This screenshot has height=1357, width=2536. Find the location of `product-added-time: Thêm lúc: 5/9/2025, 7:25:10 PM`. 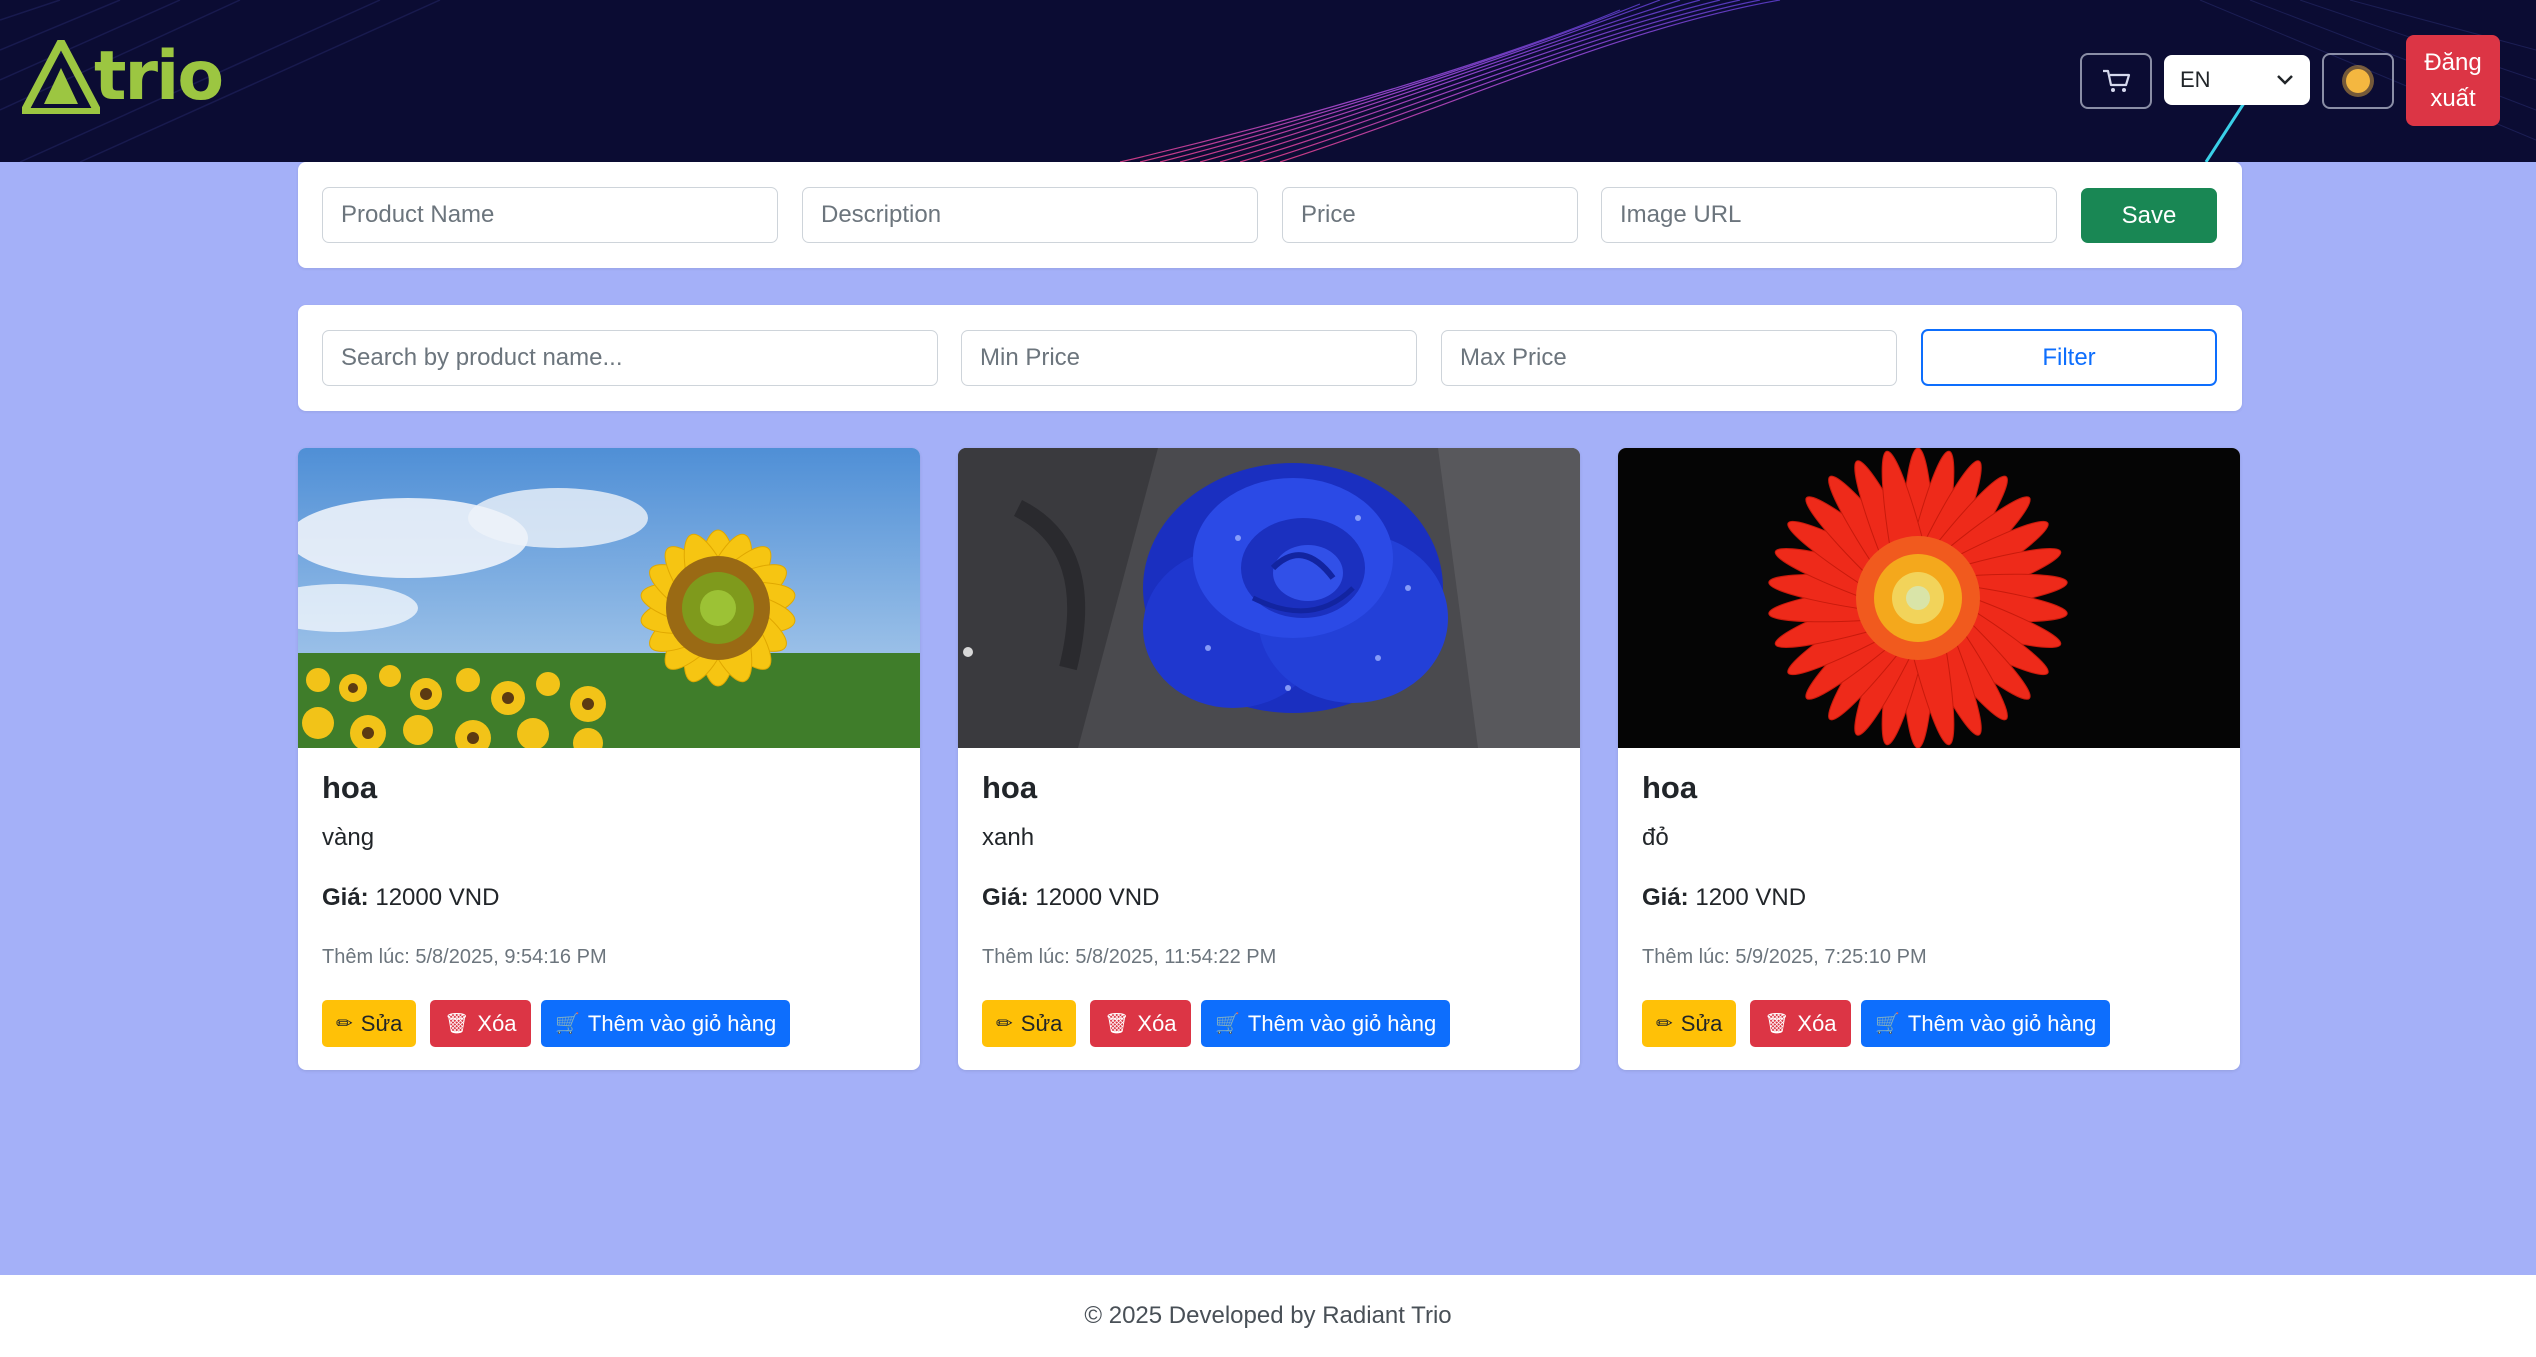

product-added-time: Thêm lúc: 5/9/2025, 7:25:10 PM is located at coordinates (1784, 957).